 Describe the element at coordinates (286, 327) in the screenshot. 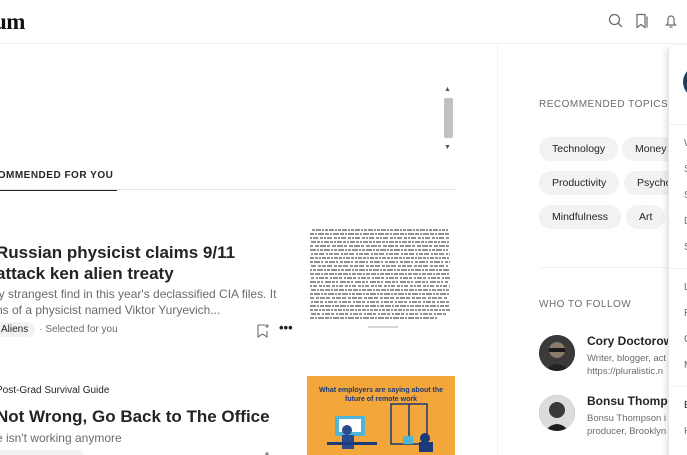

I see `more-options-icon: •••` at that location.